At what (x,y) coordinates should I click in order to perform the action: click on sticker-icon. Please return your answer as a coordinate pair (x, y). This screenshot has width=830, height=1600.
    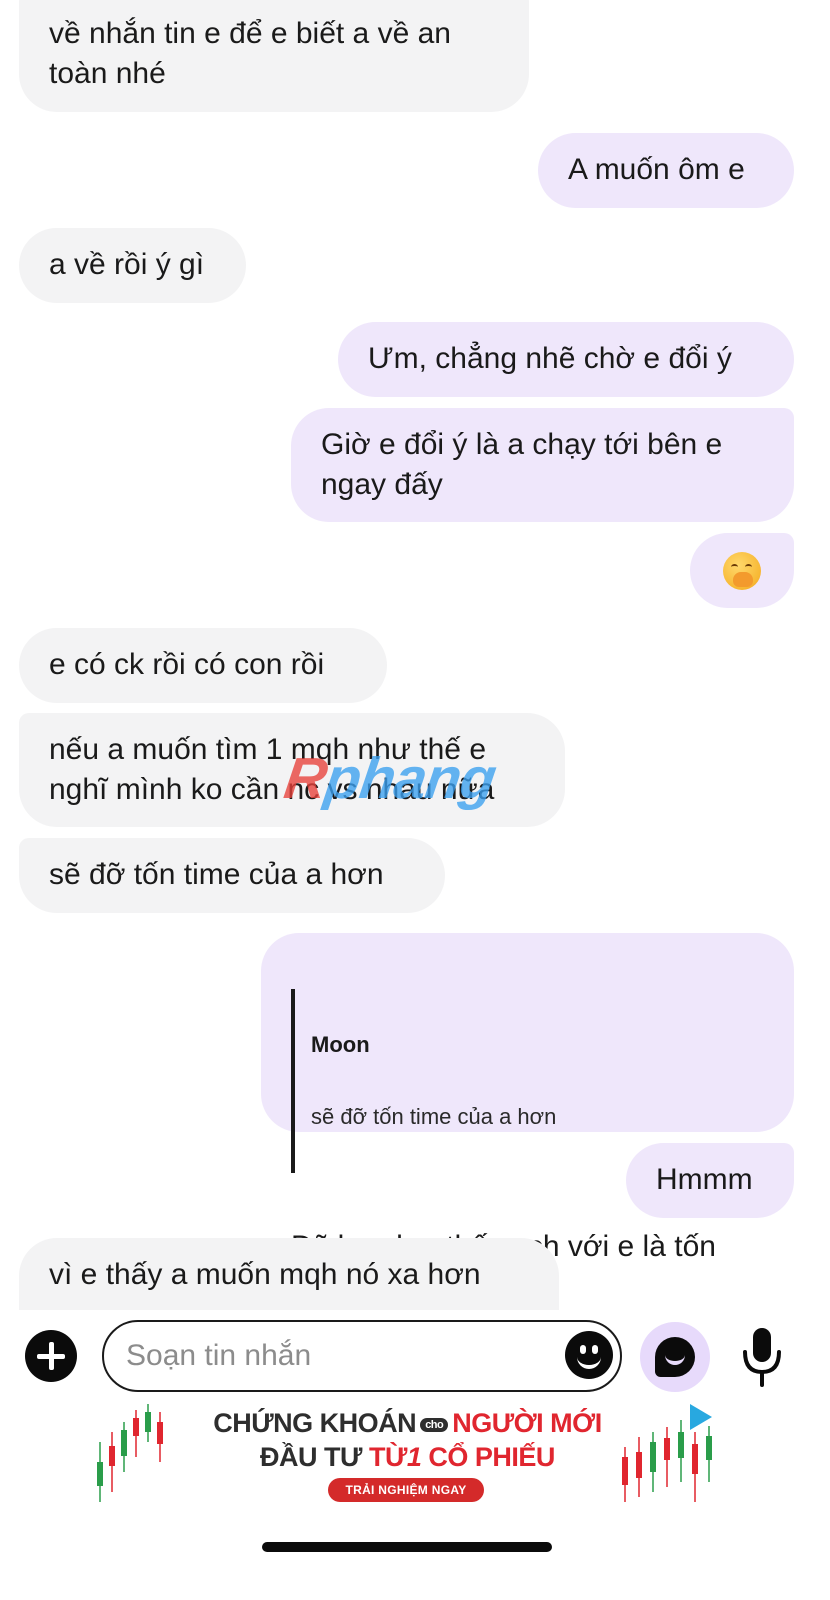
    Looking at the image, I should click on (589, 1355).